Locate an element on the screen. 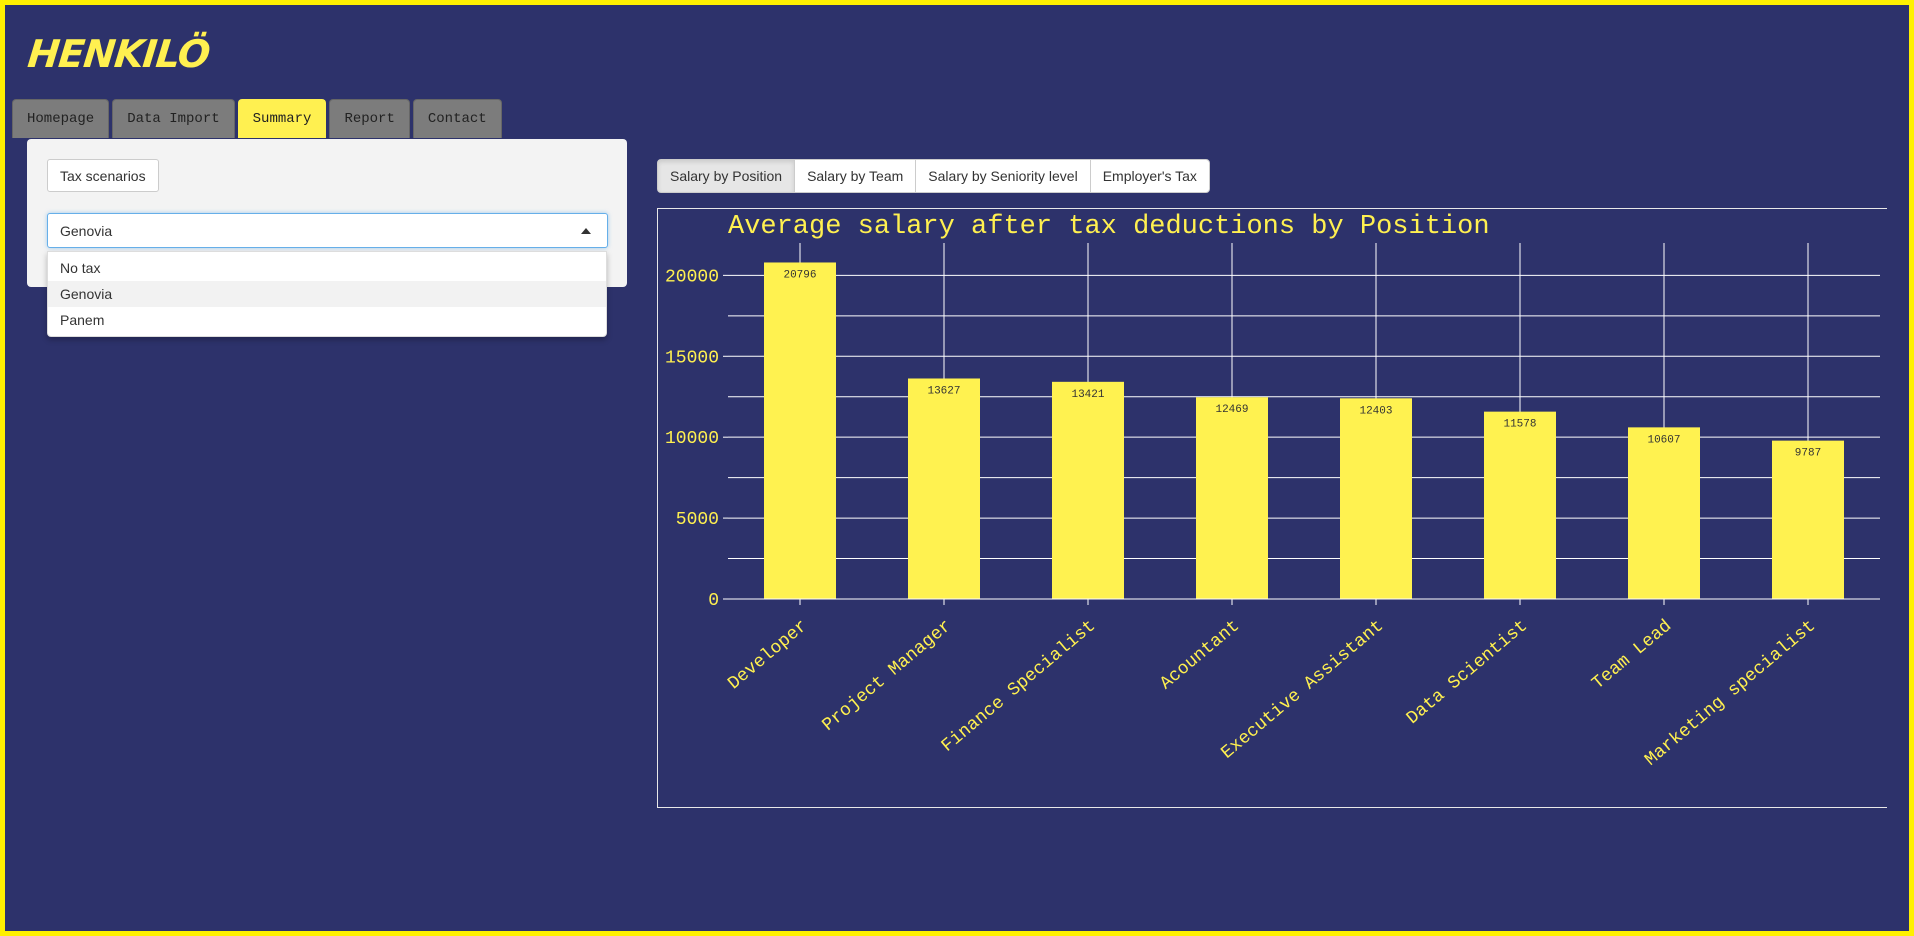 Image resolution: width=1914 pixels, height=936 pixels. option-no-tax: No tax is located at coordinates (327, 268).